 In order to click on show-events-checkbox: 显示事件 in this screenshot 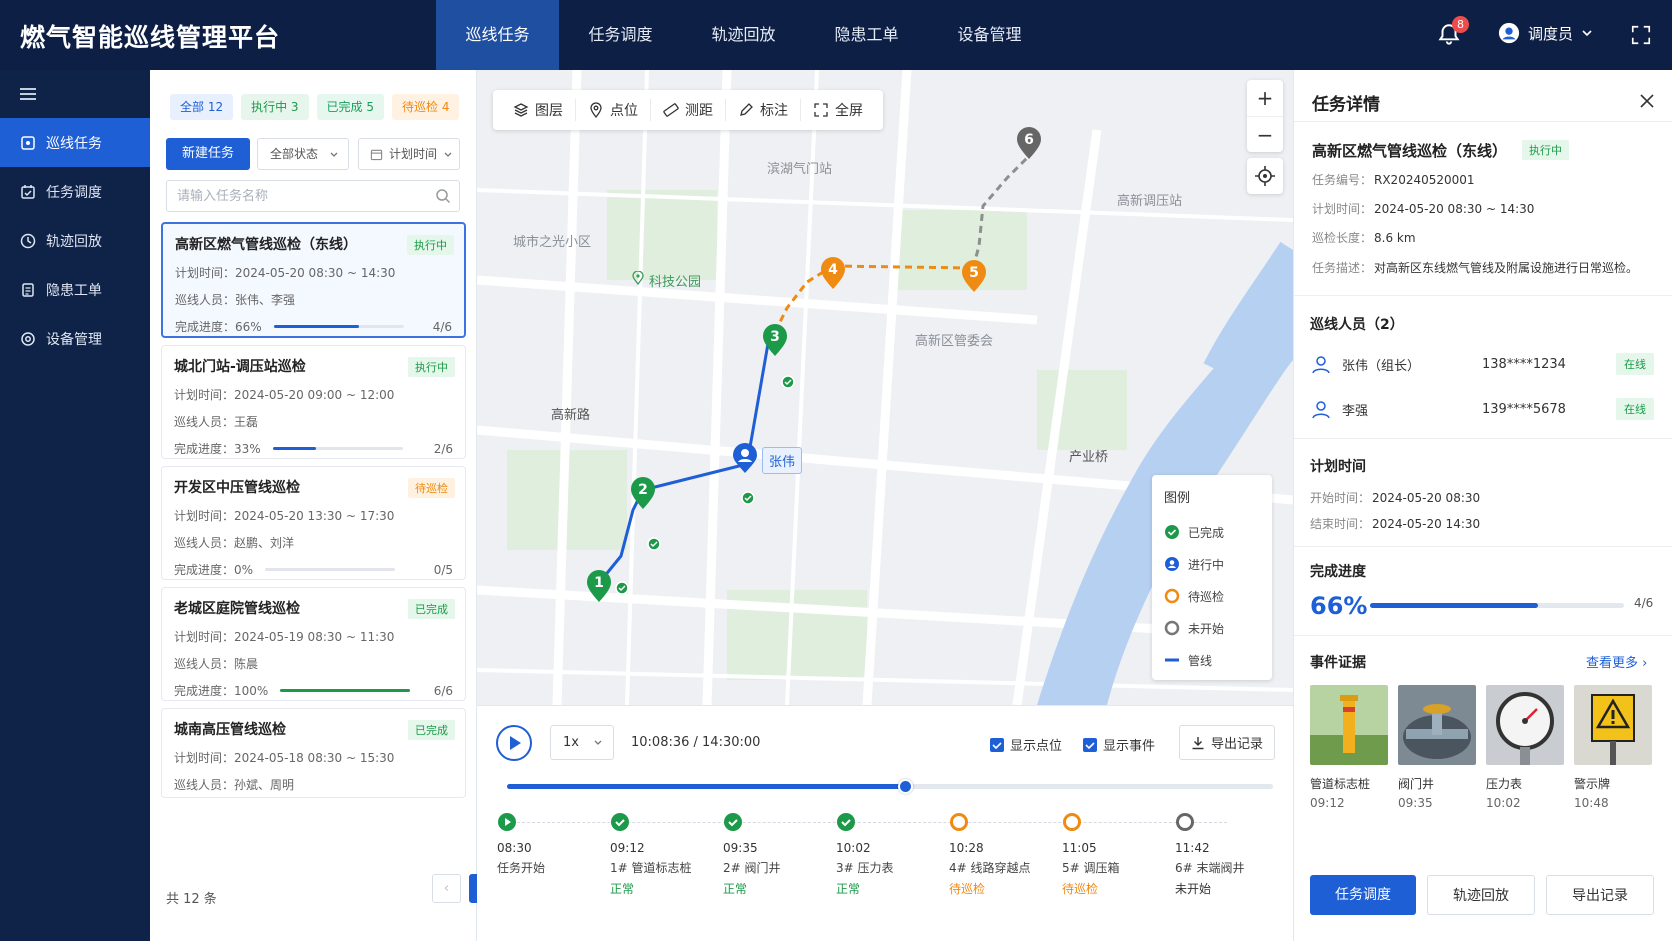, I will do `click(1119, 744)`.